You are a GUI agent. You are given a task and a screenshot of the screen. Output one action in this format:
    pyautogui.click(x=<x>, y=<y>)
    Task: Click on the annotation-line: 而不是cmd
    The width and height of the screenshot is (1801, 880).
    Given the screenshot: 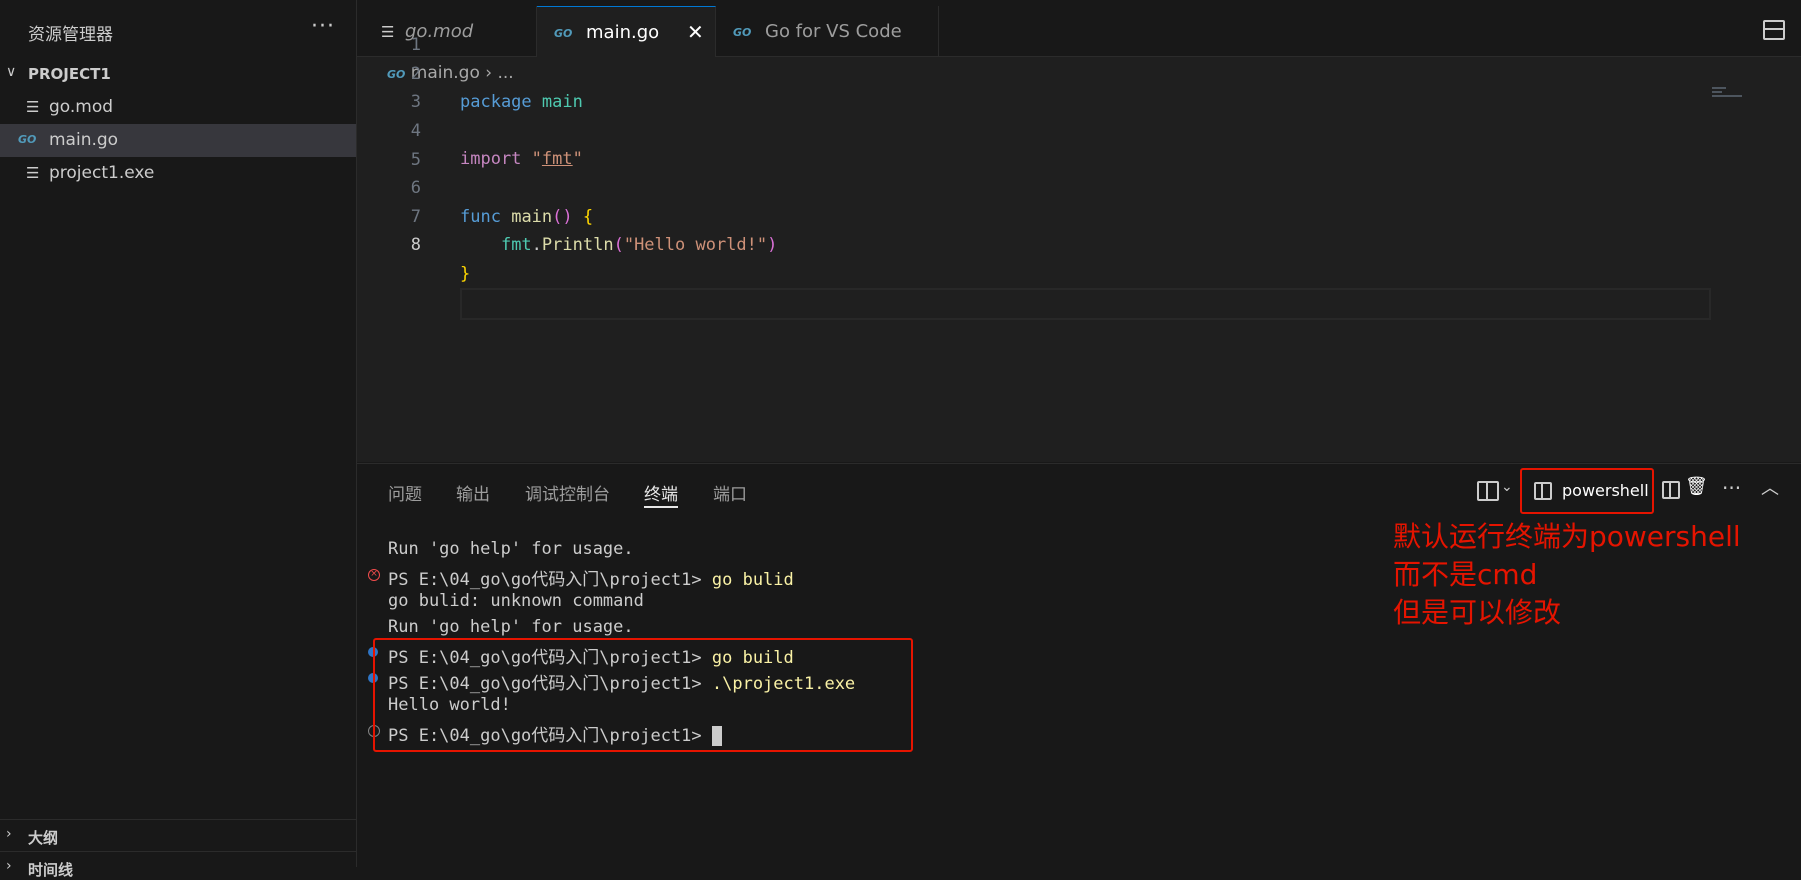 What is the action you would take?
    pyautogui.click(x=1465, y=574)
    